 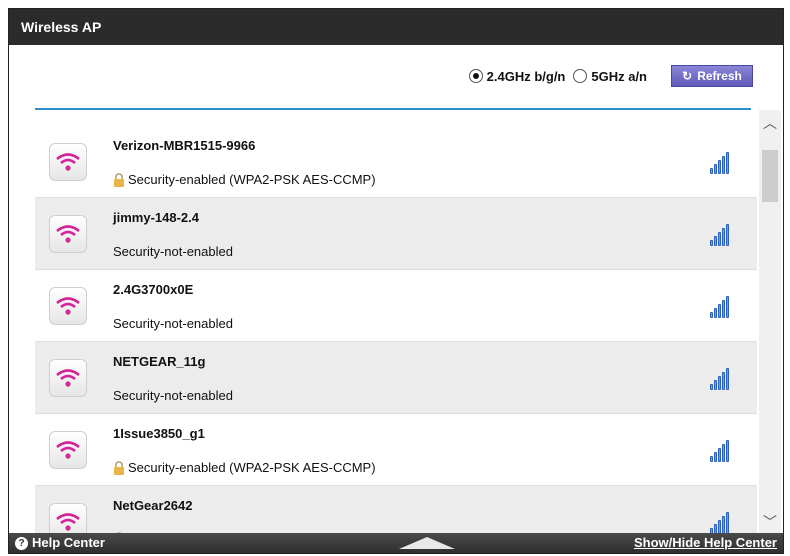 I want to click on help-center-link: ? Help Center, so click(x=60, y=543).